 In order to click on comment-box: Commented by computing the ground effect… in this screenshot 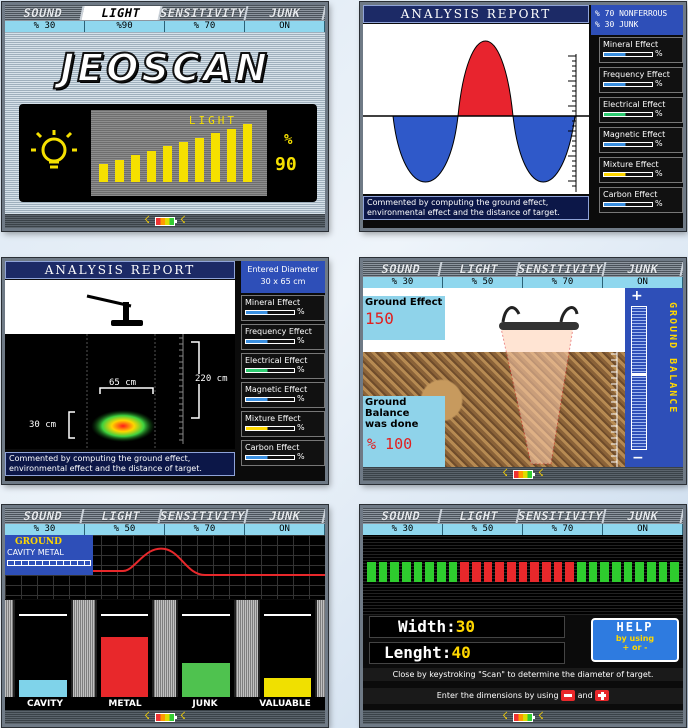, I will do `click(476, 208)`.